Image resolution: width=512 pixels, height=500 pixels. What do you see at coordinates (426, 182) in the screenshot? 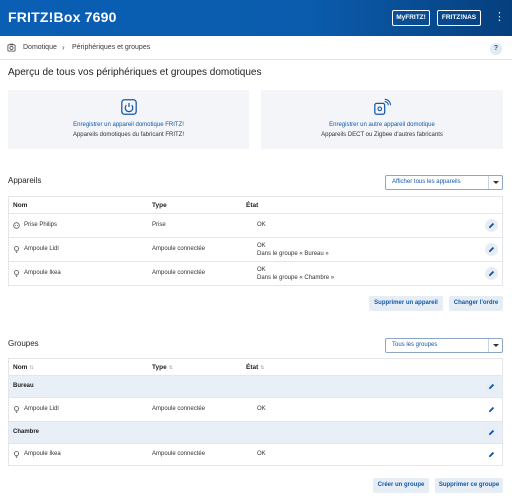
I see `select-value: Afficher tous les appareils` at bounding box center [426, 182].